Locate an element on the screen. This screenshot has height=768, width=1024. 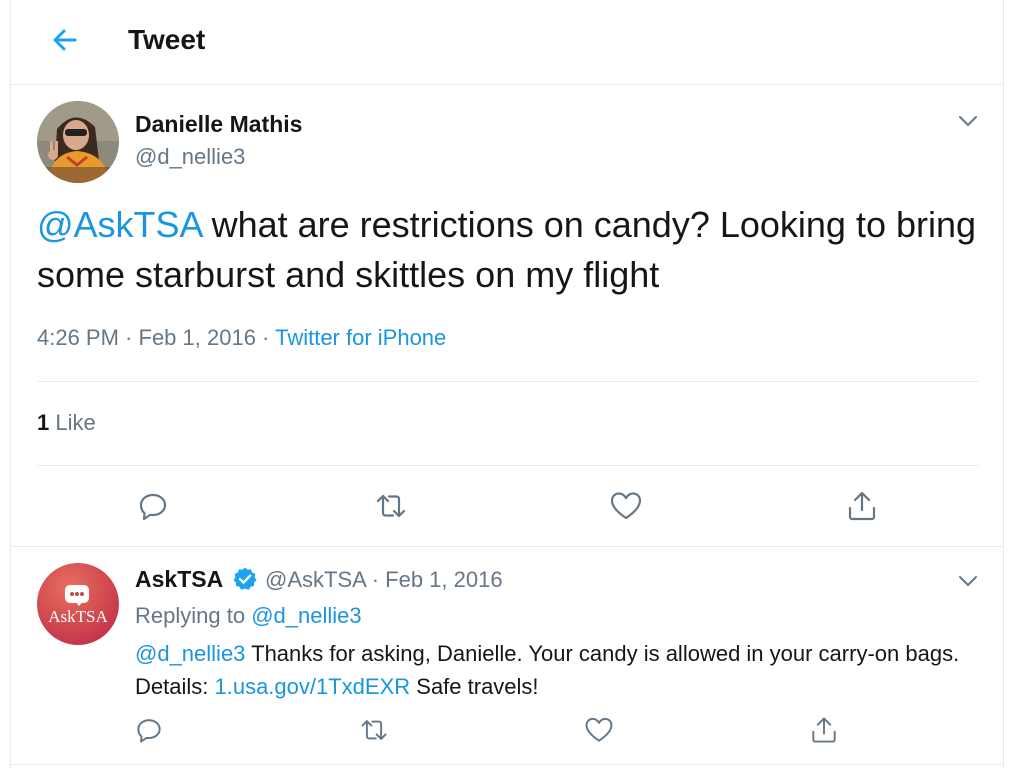
author-handle: @d_nellie3 is located at coordinates (190, 157).